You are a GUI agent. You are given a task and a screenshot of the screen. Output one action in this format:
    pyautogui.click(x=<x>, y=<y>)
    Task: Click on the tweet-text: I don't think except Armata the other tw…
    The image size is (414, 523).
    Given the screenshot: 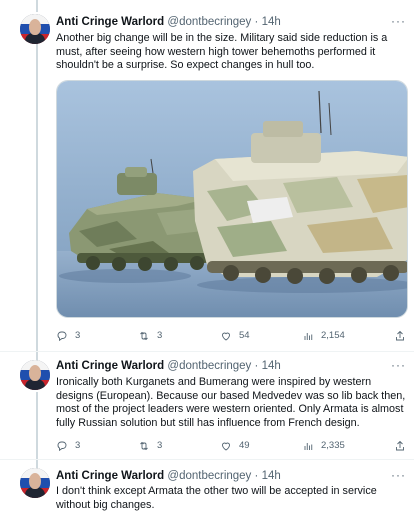 What is the action you would take?
    pyautogui.click(x=216, y=498)
    